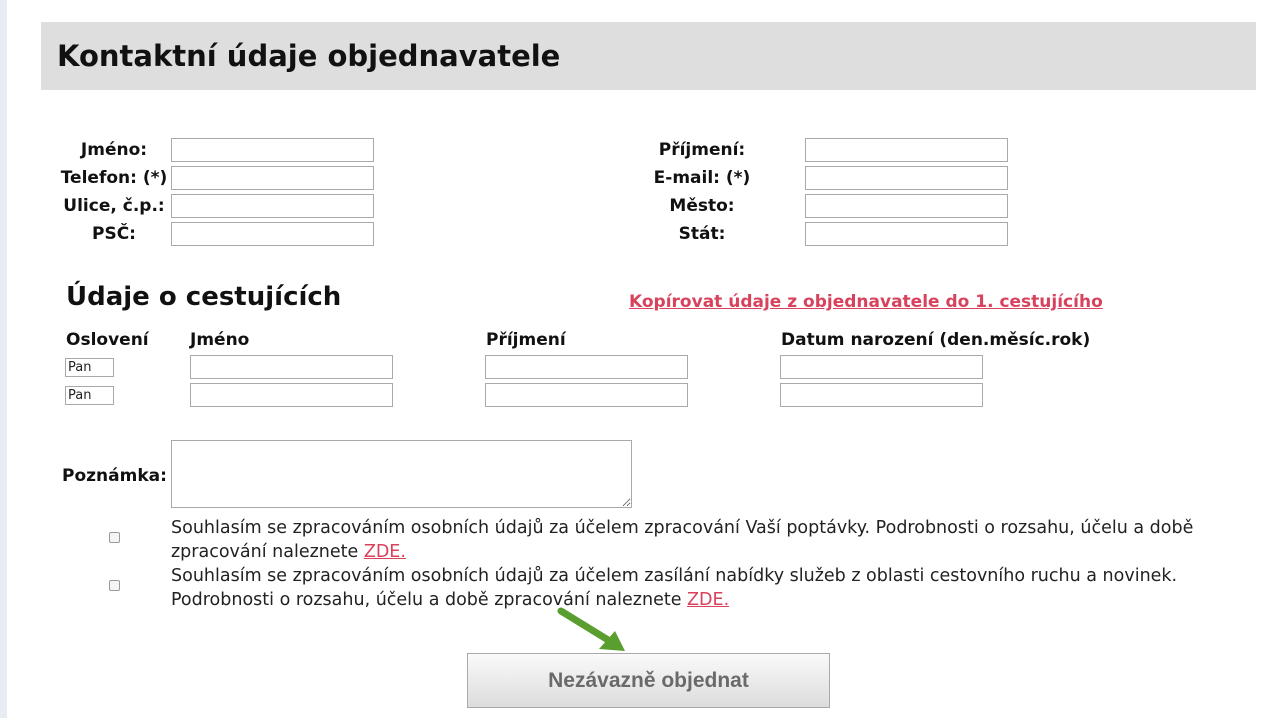  I want to click on arrow-pointer-icon, so click(591, 629).